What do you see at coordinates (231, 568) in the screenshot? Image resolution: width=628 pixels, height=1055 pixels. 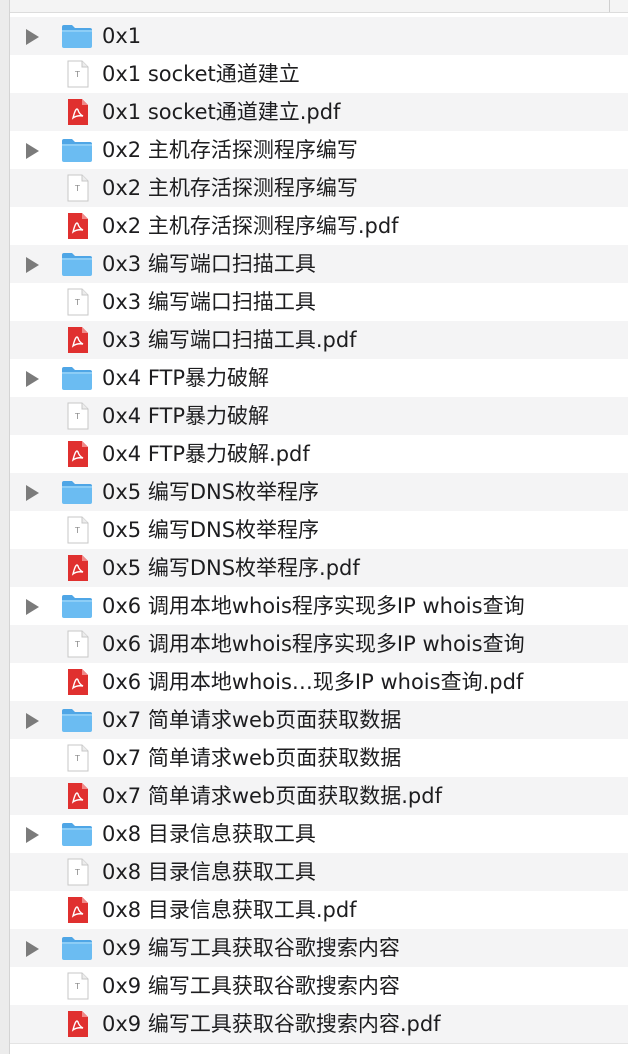 I see `item-name: 0x5 编写DNS枚举程序.pdf` at bounding box center [231, 568].